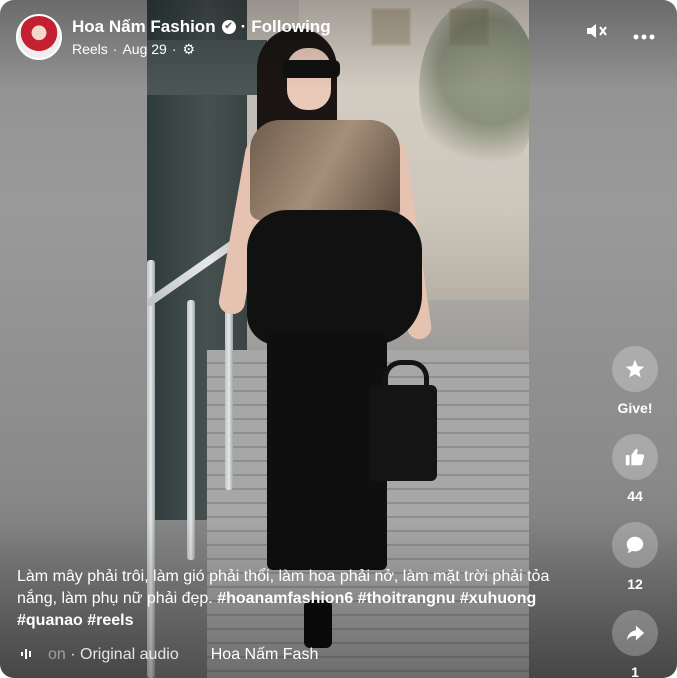 The image size is (677, 678). What do you see at coordinates (635, 671) in the screenshot?
I see `share-count: 1` at bounding box center [635, 671].